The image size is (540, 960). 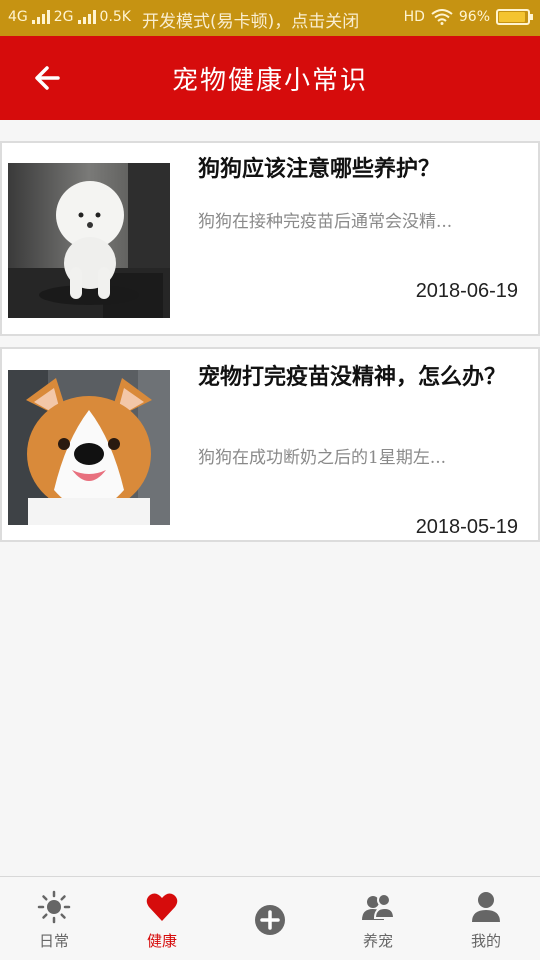 What do you see at coordinates (250, 19) in the screenshot?
I see `dev-mode-notice: 开发模式(易卡顿)，点击关闭` at bounding box center [250, 19].